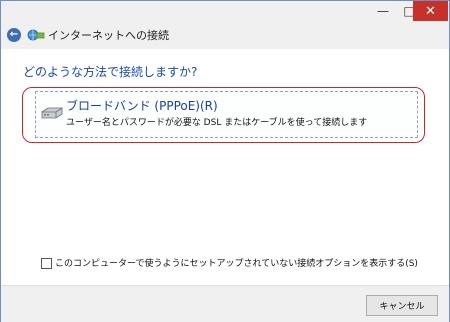 Image resolution: width=450 pixels, height=322 pixels. Describe the element at coordinates (225, 303) in the screenshot. I see `footer-bar: キャンセル` at that location.